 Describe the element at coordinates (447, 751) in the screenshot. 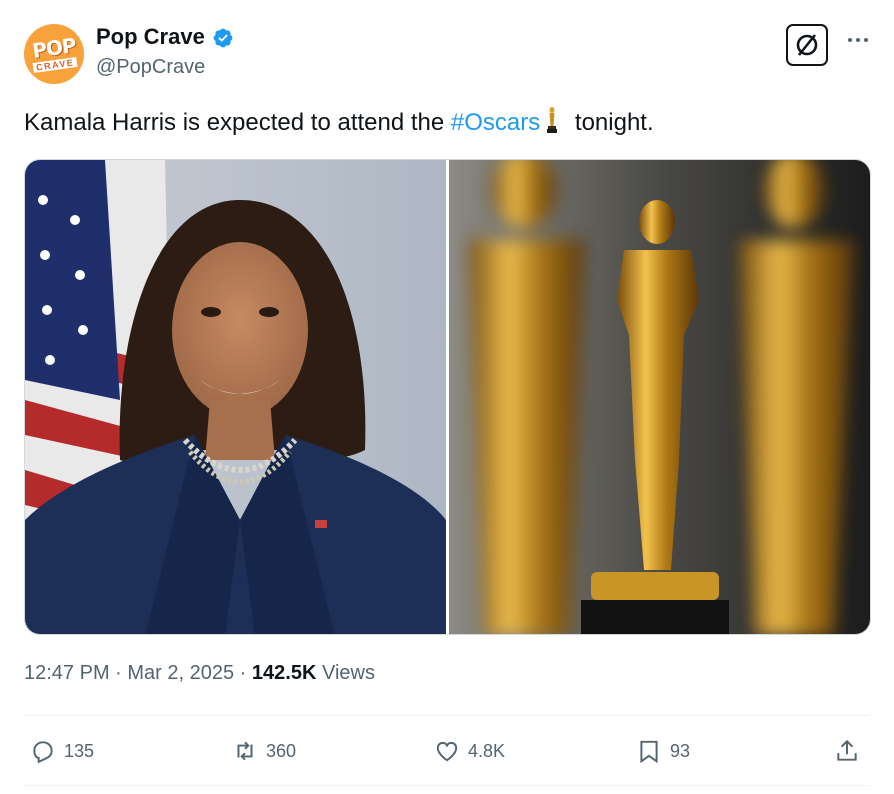

I see `like-icon` at that location.